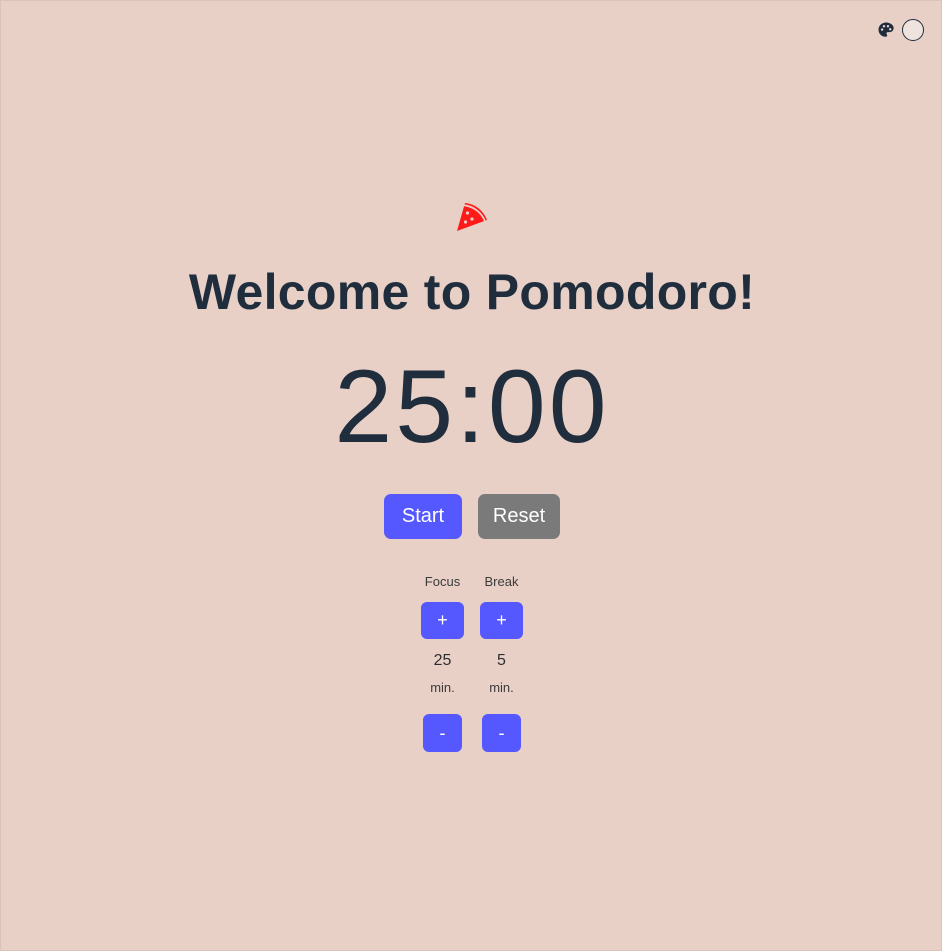 The image size is (942, 951). Describe the element at coordinates (442, 687) in the screenshot. I see `focus-unit: min.` at that location.